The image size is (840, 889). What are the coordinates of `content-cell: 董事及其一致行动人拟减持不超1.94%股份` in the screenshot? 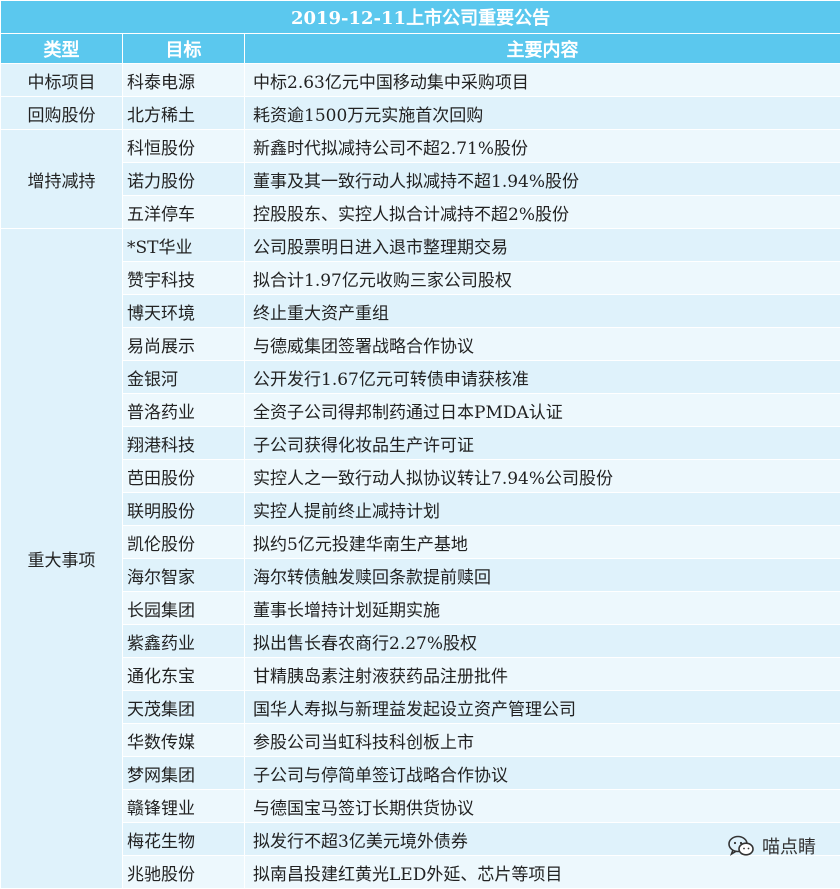 It's located at (542, 179).